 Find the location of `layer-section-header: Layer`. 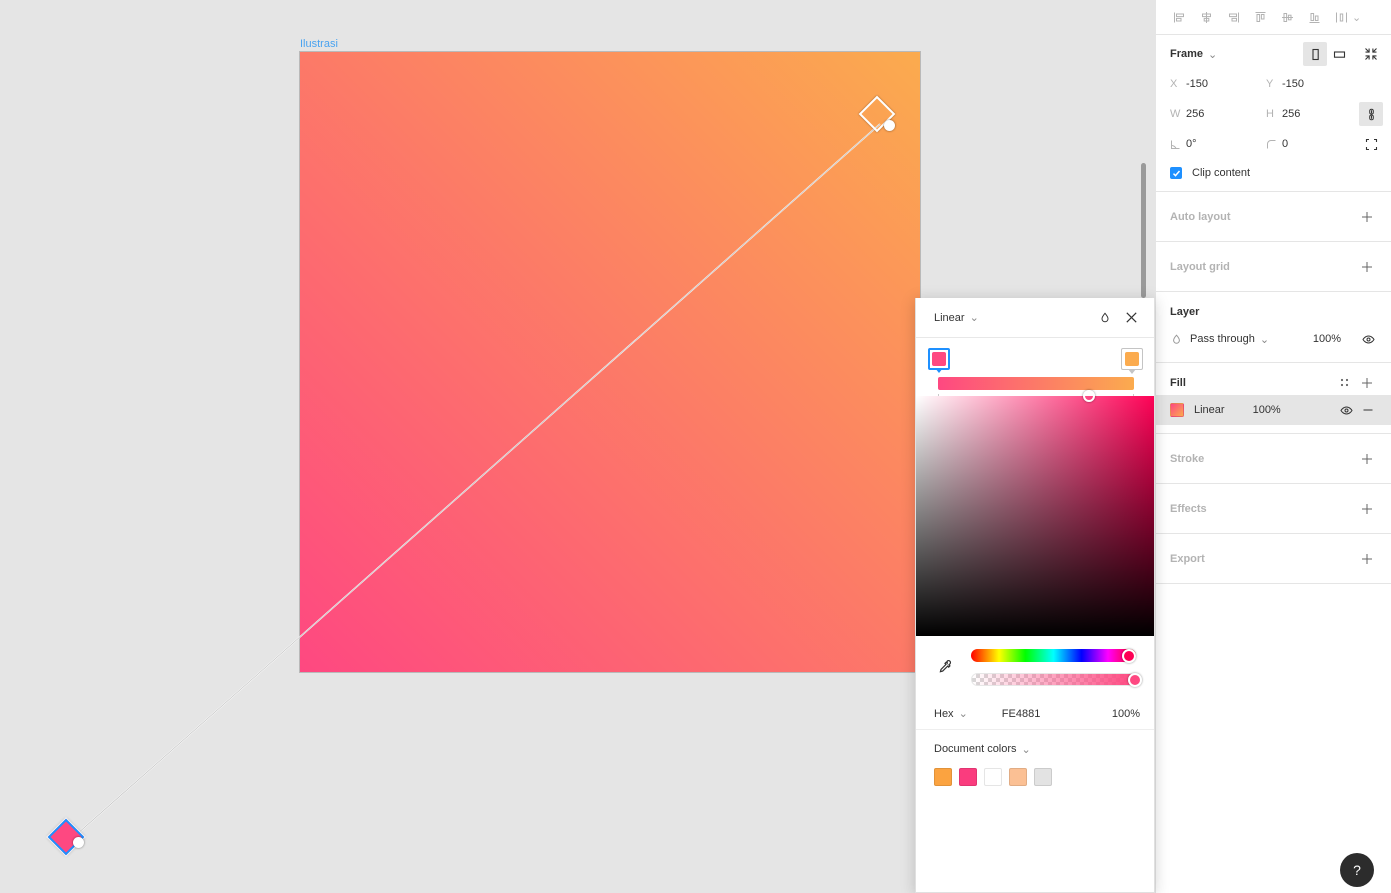

layer-section-header: Layer is located at coordinates (1273, 307).